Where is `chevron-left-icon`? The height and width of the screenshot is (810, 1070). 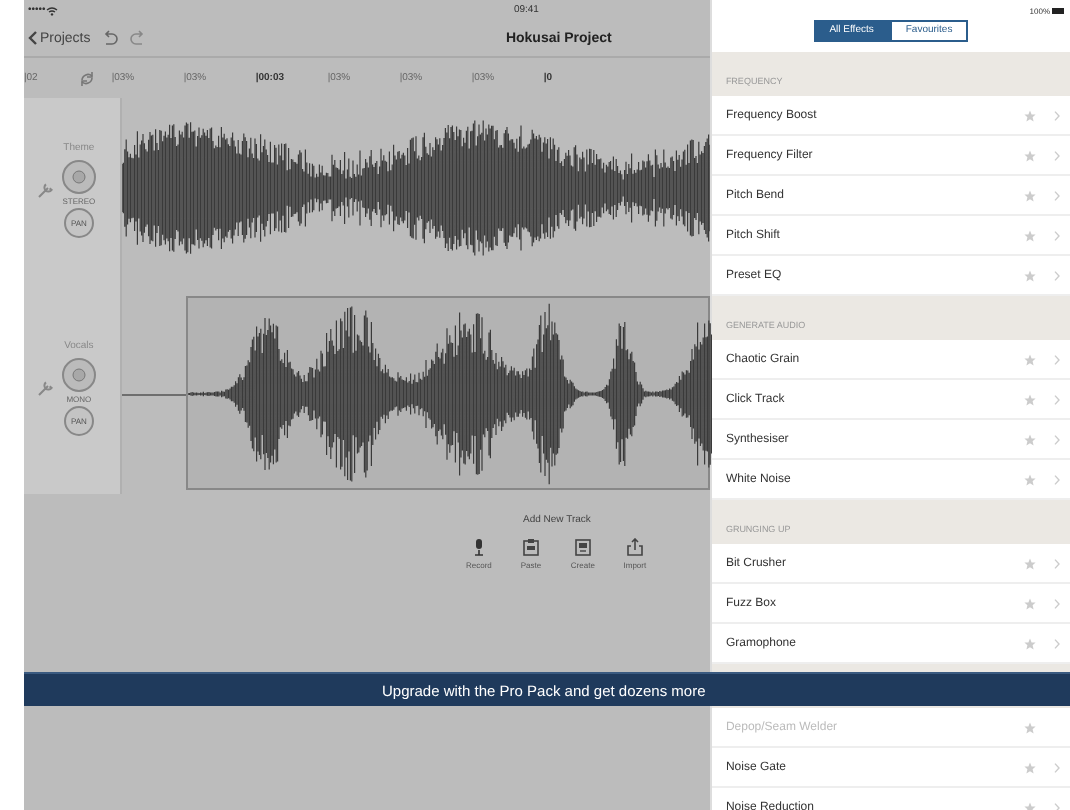
chevron-left-icon is located at coordinates (32, 38).